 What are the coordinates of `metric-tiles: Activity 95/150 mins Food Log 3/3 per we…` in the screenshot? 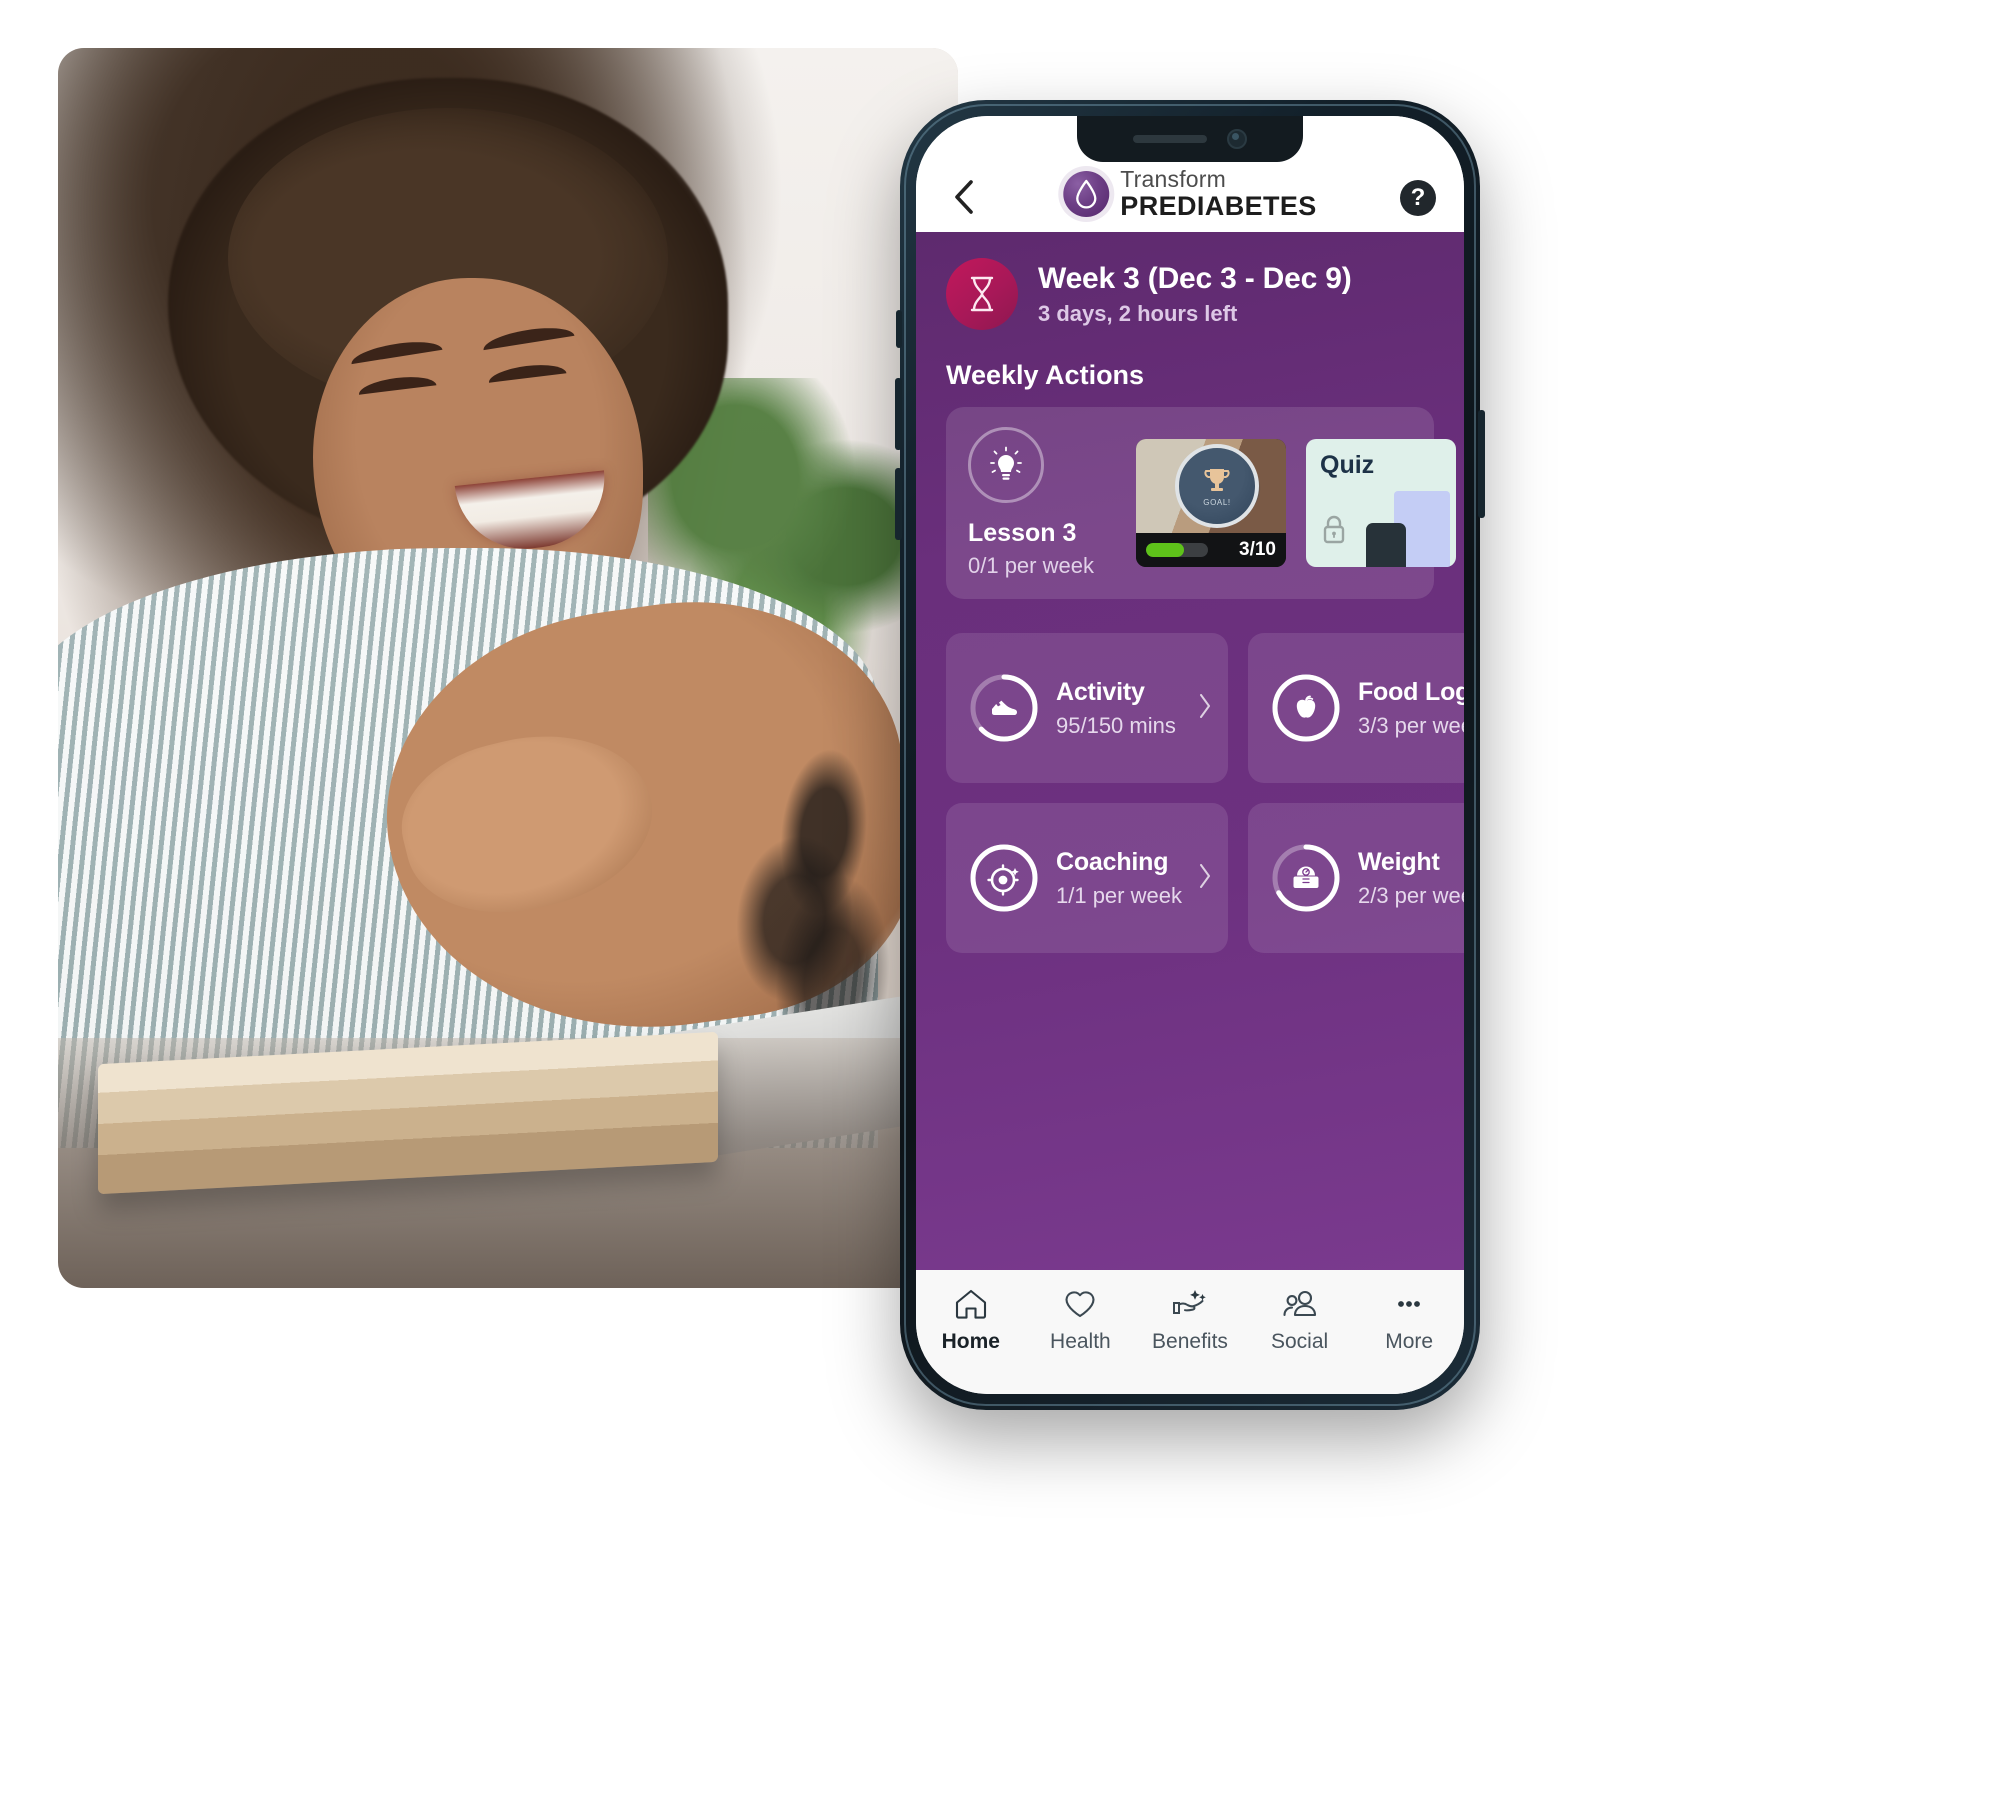 It's located at (1205, 793).